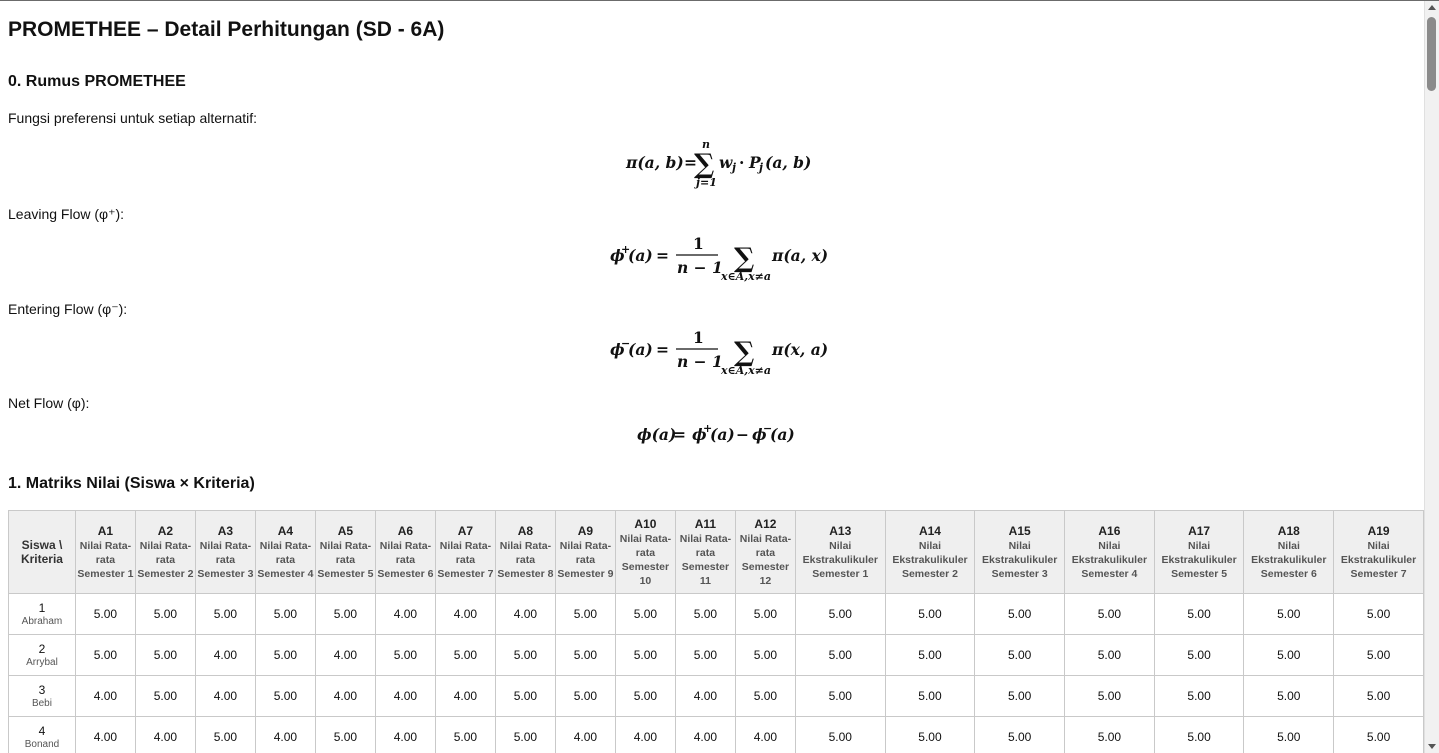 The image size is (1439, 753). I want to click on column-code: A18, so click(1288, 530).